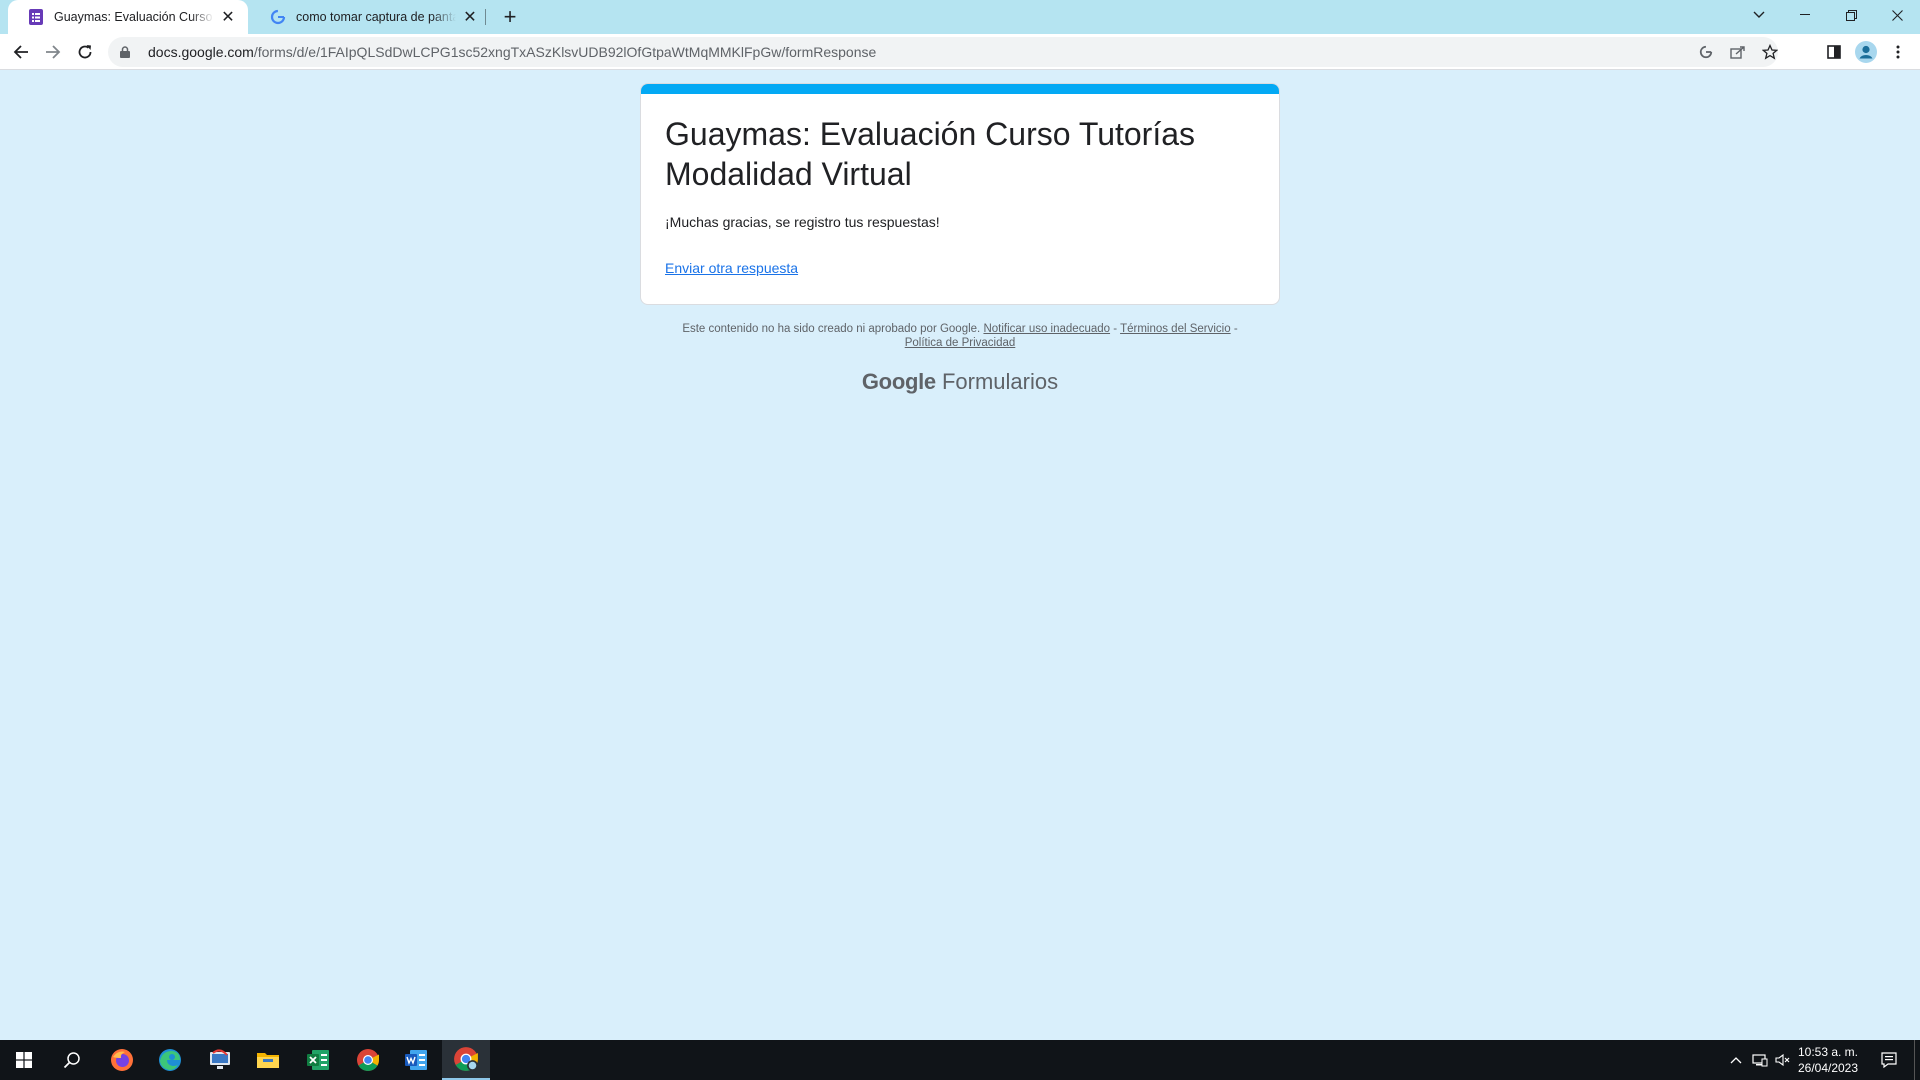 This screenshot has width=1920, height=1080. I want to click on restore-icon, so click(1851, 15).